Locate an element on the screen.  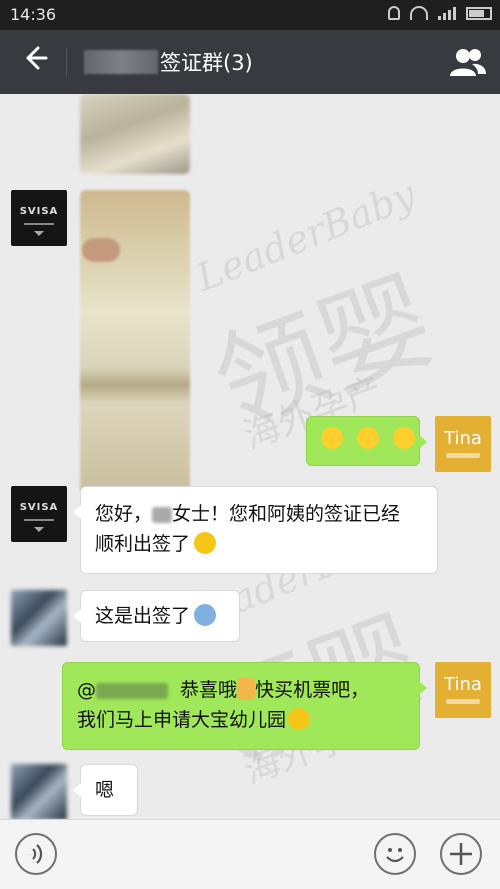
message-text: 女士！您和阿姨的签证已经 is located at coordinates (286, 514).